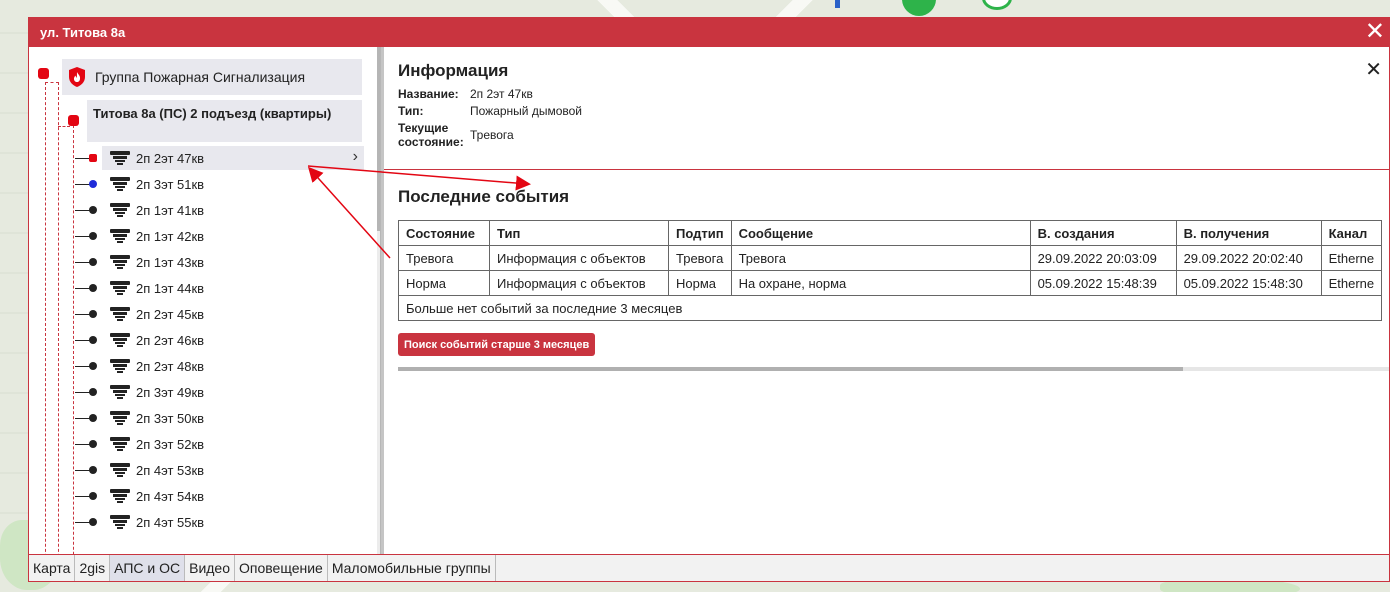  I want to click on type-value: Пожарный дымовой, so click(526, 111).